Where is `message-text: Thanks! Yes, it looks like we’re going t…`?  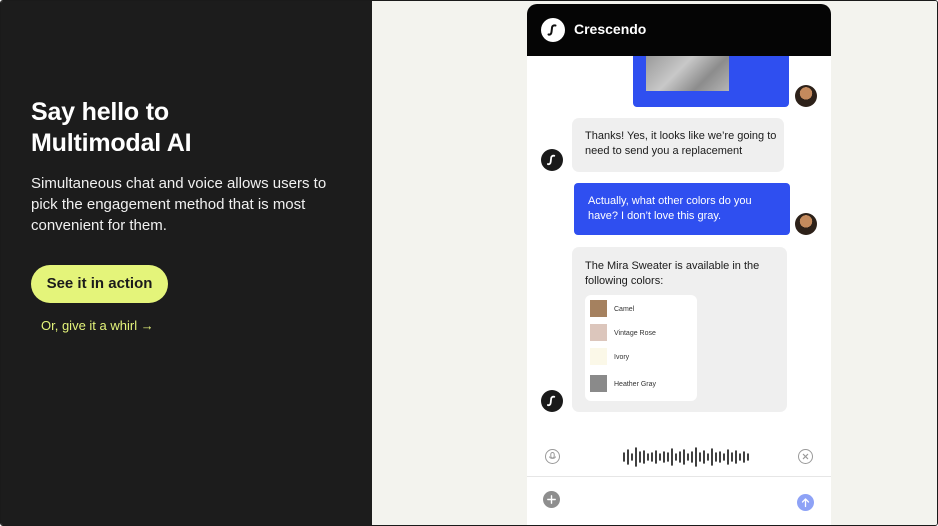 message-text: Thanks! Yes, it looks like we’re going t… is located at coordinates (681, 143).